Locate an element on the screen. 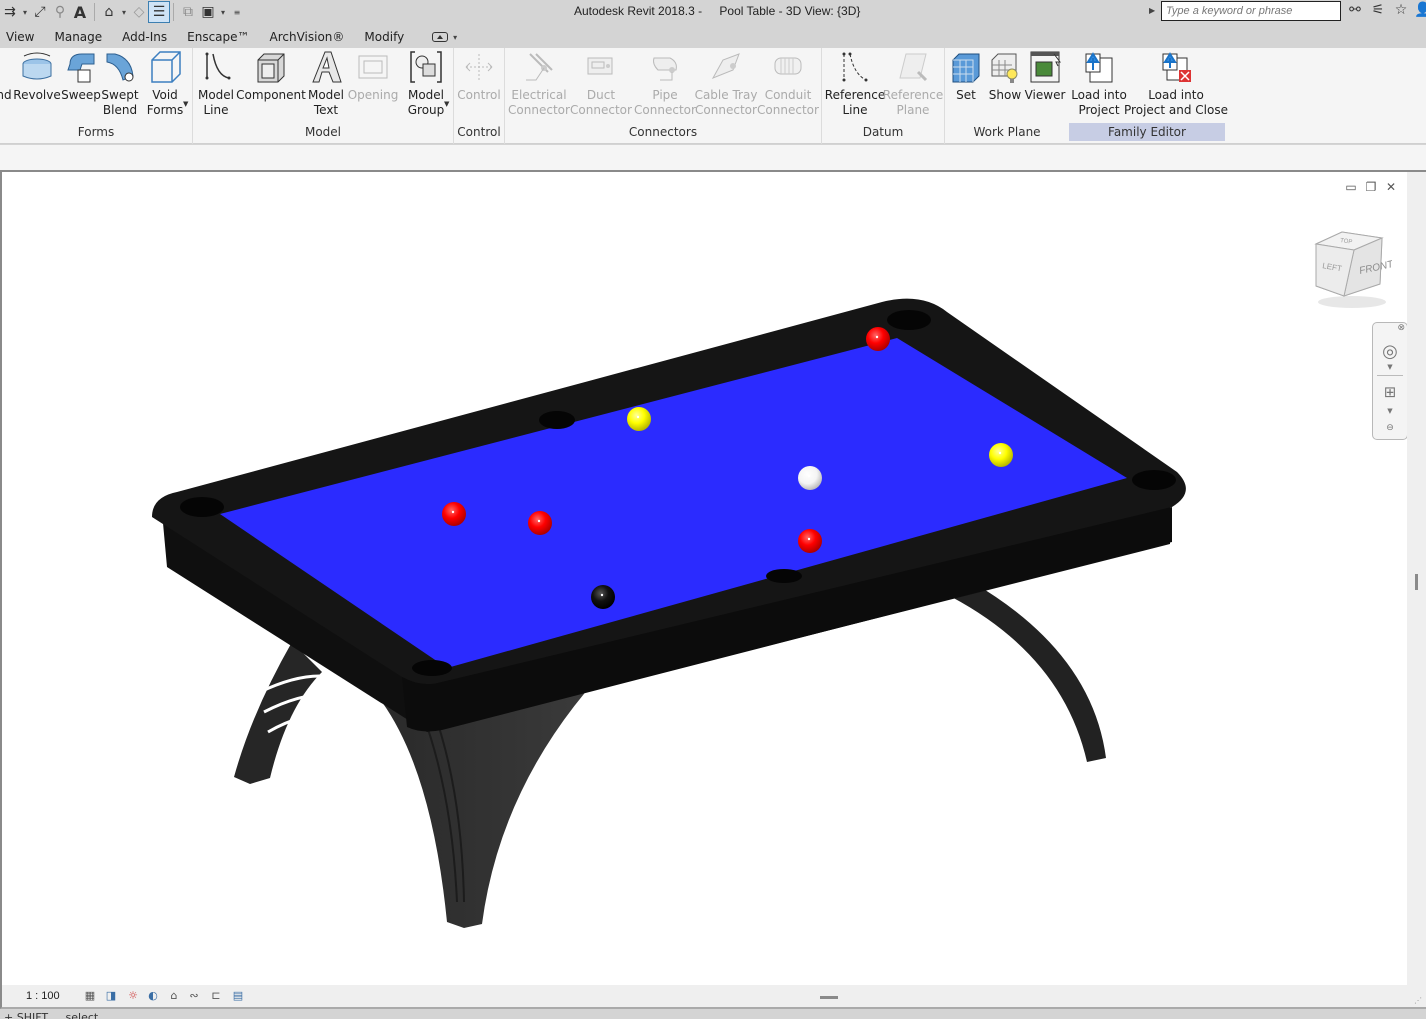  ribbon-toggle-icon is located at coordinates (440, 37).